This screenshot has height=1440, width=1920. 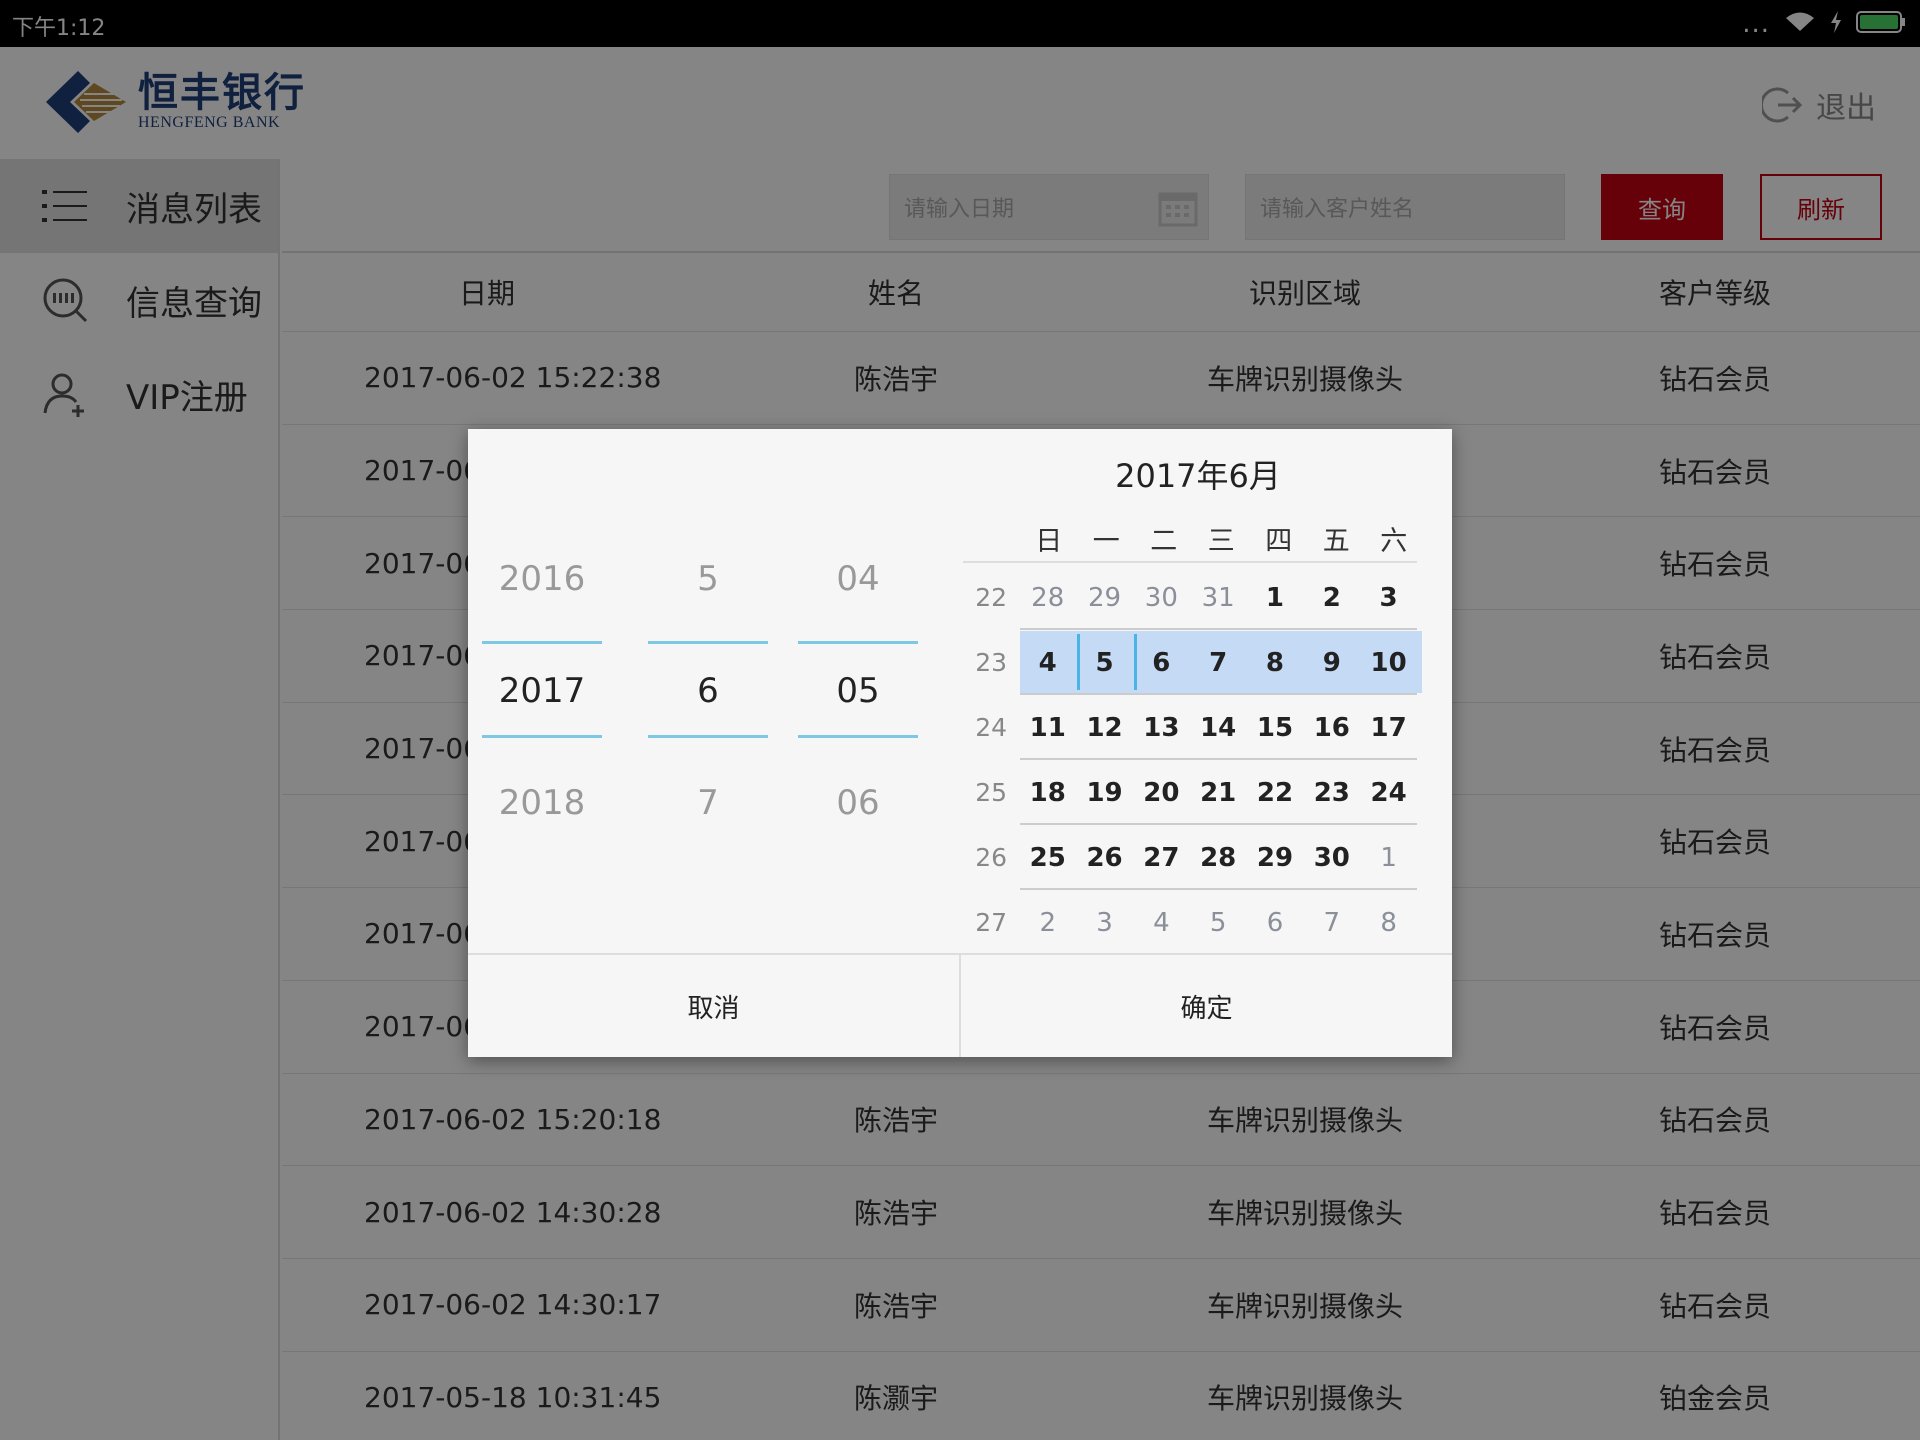 I want to click on calendar-week-row: 25 18 19 20 21 22 23 24, so click(x=1190, y=792).